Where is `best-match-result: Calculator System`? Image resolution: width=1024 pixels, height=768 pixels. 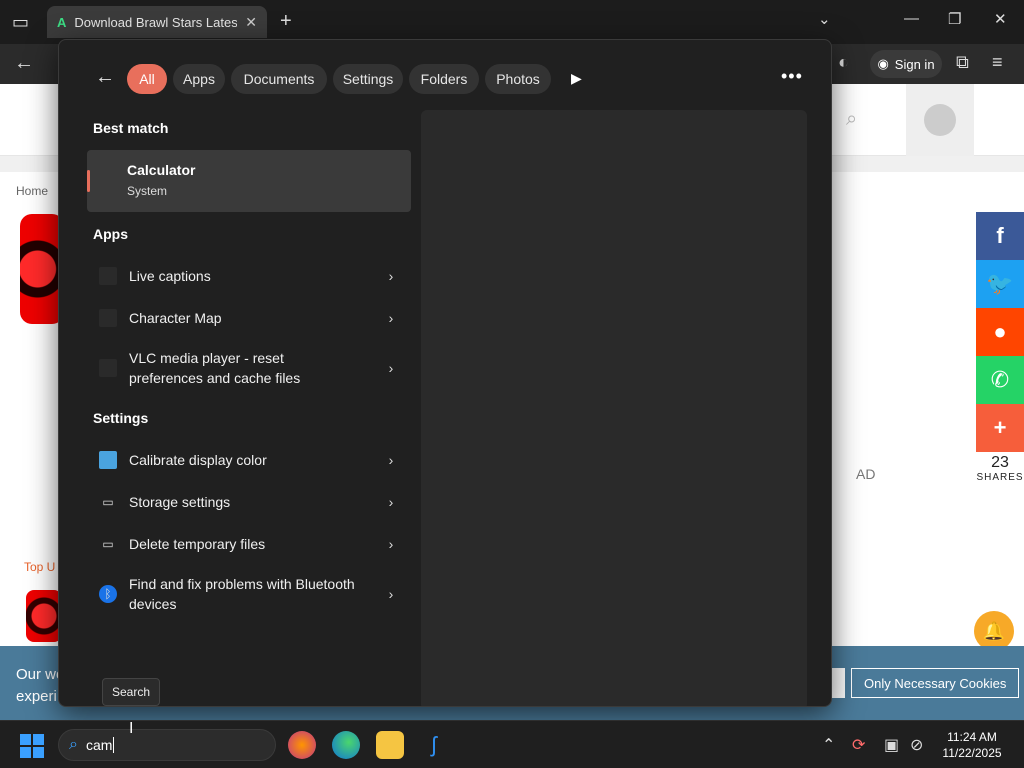 best-match-result: Calculator System is located at coordinates (249, 181).